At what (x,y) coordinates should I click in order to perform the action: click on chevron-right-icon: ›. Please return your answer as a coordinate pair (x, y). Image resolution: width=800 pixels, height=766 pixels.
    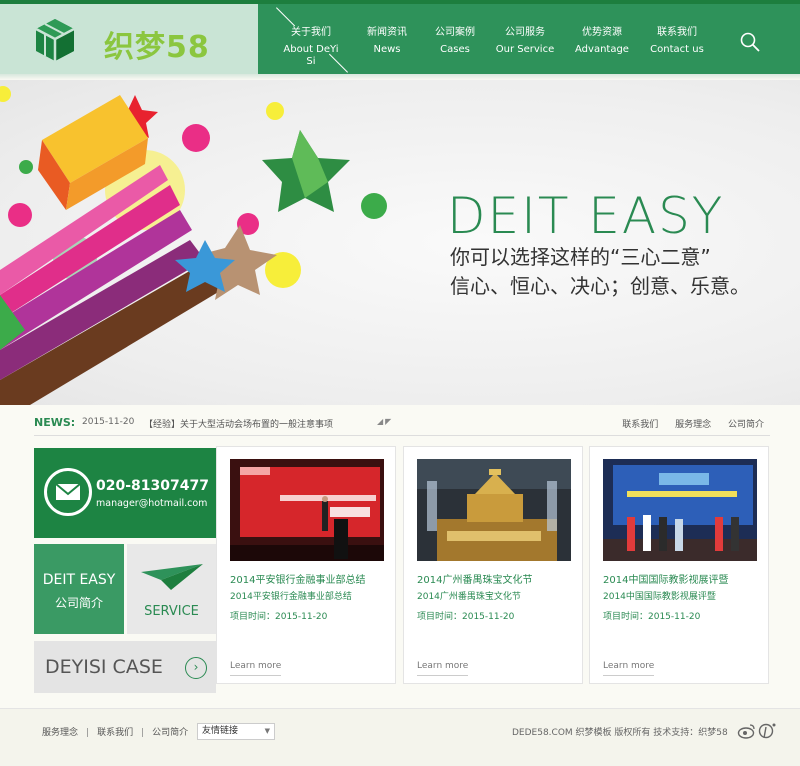
    Looking at the image, I should click on (196, 668).